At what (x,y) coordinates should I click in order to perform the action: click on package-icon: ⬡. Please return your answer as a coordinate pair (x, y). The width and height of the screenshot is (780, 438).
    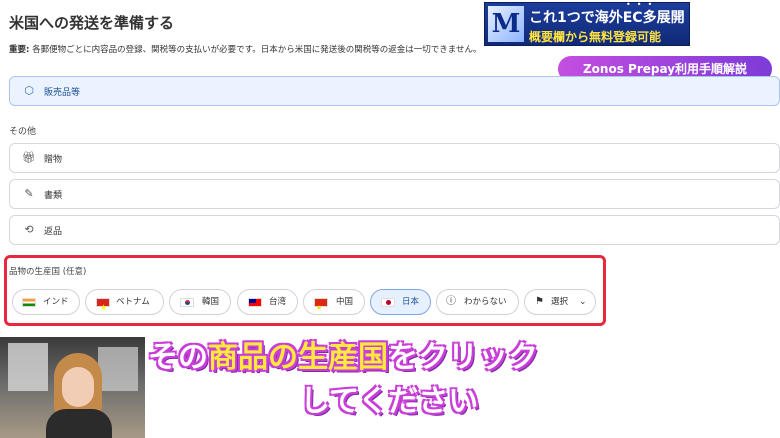
    Looking at the image, I should click on (29, 90).